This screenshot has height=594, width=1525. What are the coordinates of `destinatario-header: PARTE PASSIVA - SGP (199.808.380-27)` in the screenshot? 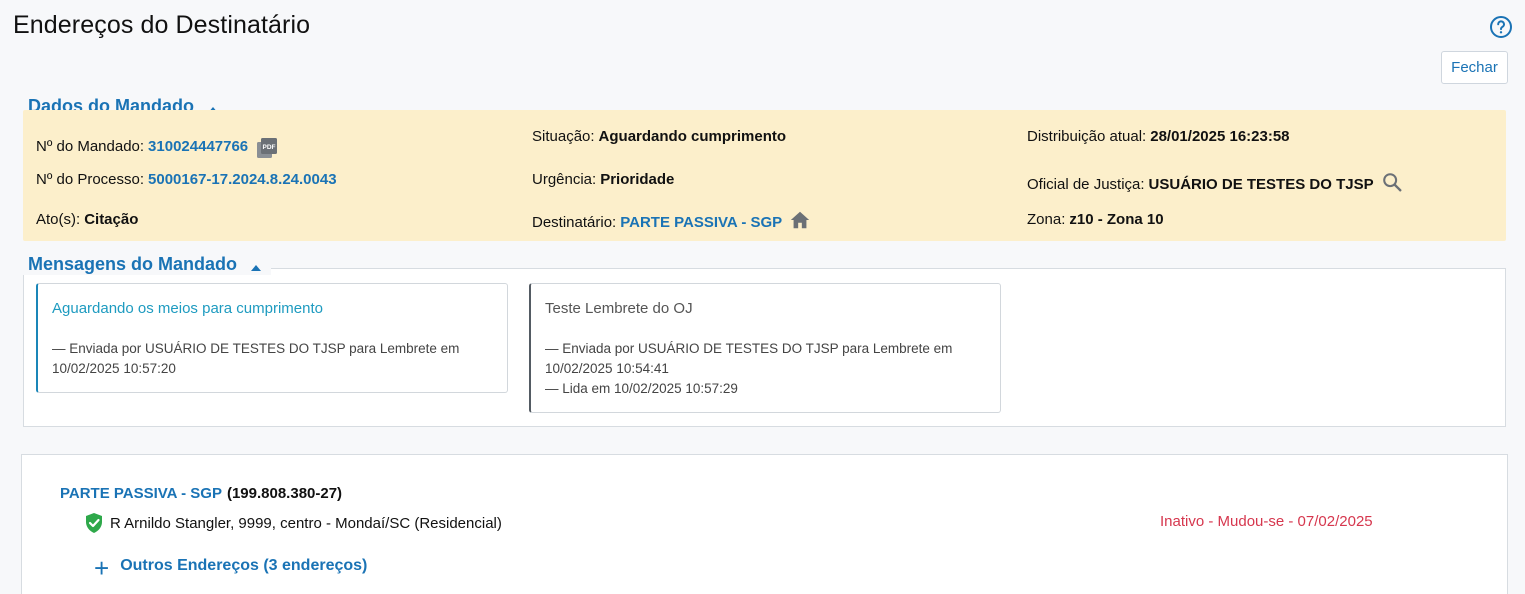 It's located at (201, 493).